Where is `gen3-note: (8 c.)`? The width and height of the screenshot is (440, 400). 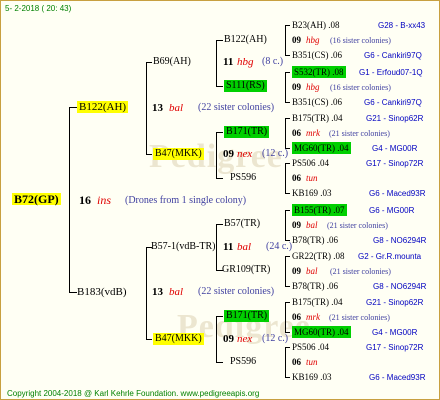
gen3-note: (8 c.) is located at coordinates (273, 61).